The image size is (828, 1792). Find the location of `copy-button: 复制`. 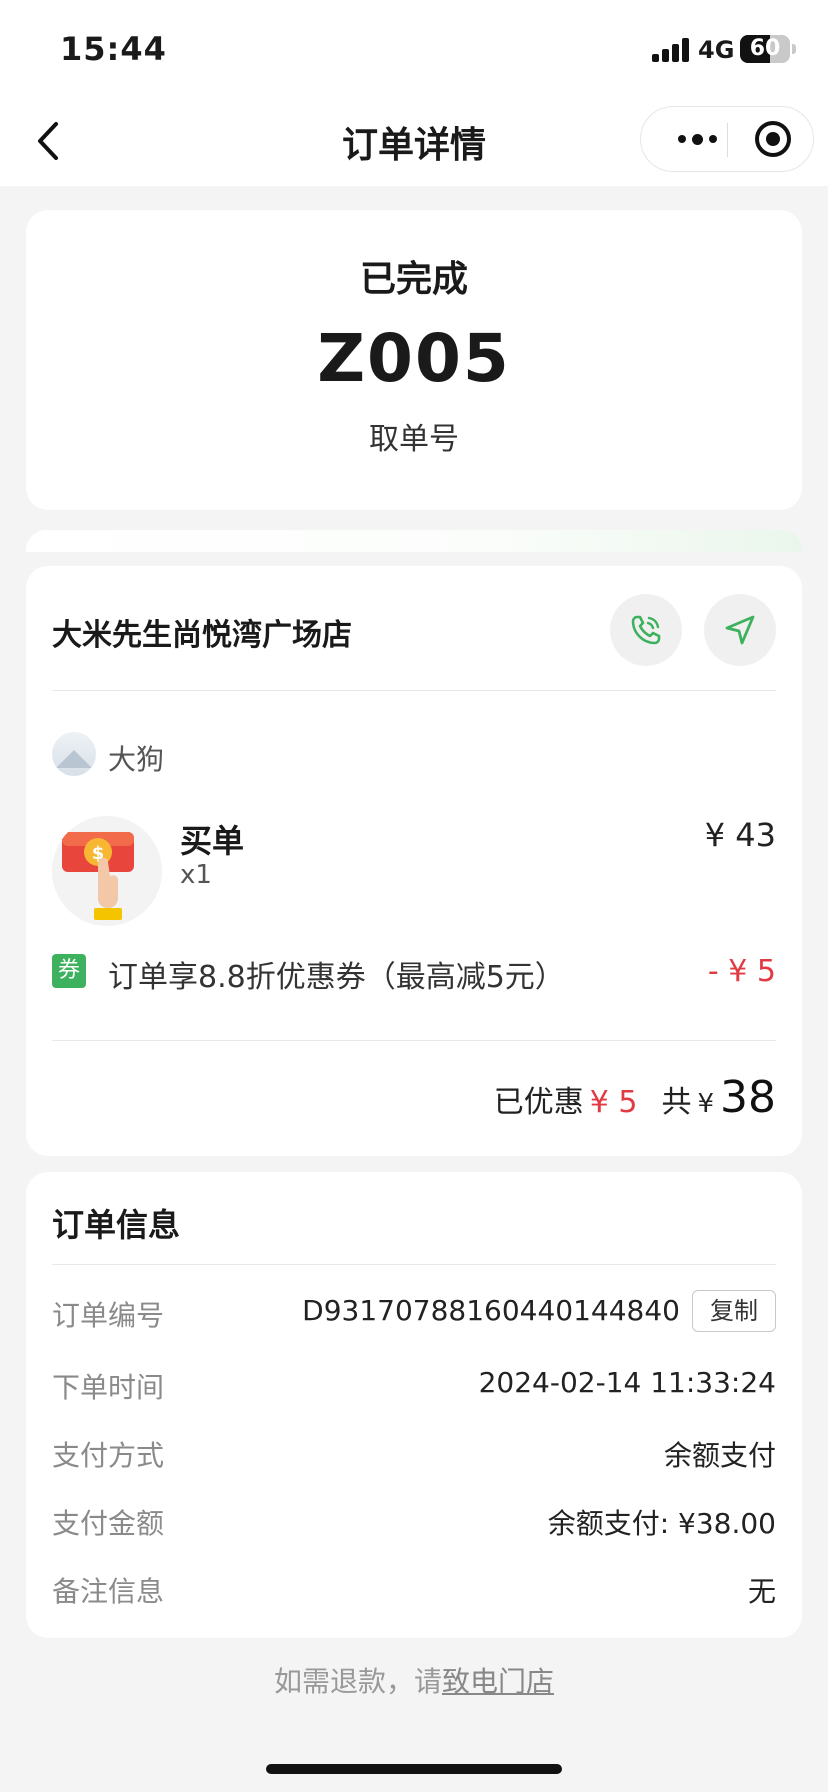

copy-button: 复制 is located at coordinates (734, 1311).